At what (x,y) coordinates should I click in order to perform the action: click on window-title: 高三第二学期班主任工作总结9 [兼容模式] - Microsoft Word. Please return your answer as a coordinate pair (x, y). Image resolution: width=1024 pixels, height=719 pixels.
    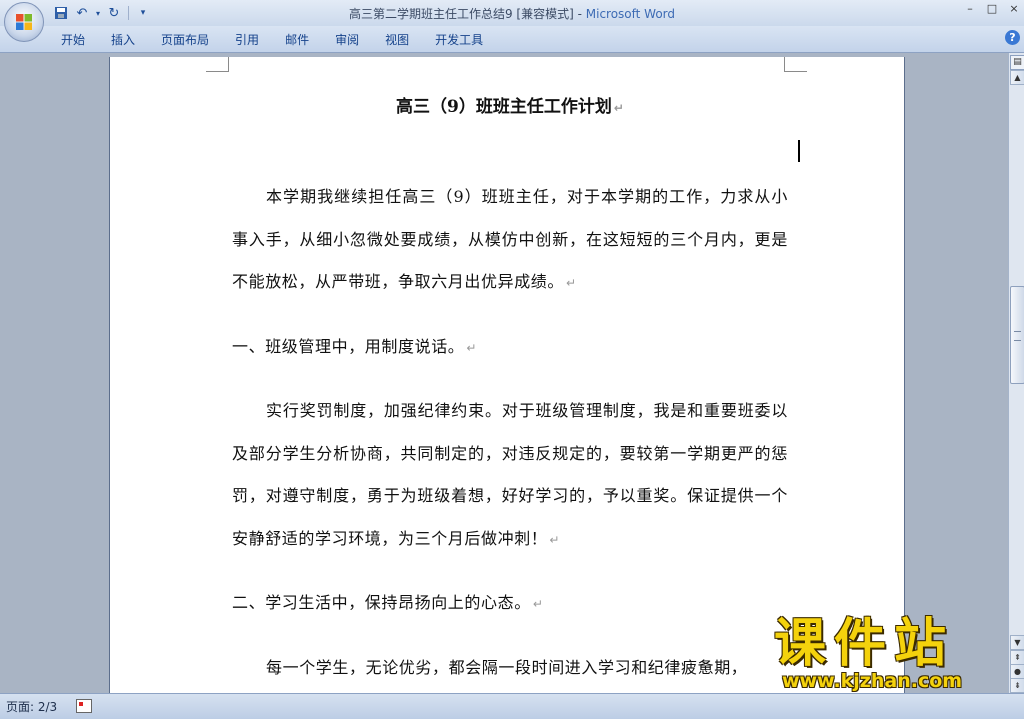
    Looking at the image, I should click on (512, 13).